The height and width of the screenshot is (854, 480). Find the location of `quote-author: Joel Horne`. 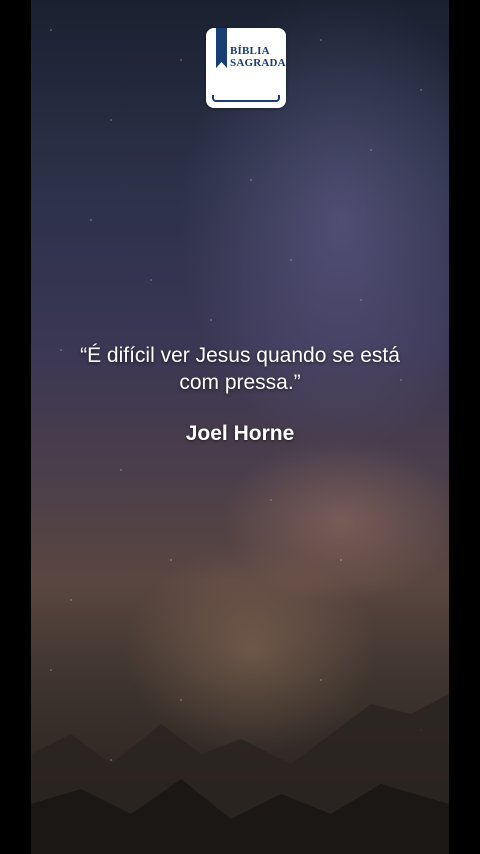

quote-author: Joel Horne is located at coordinates (240, 433).